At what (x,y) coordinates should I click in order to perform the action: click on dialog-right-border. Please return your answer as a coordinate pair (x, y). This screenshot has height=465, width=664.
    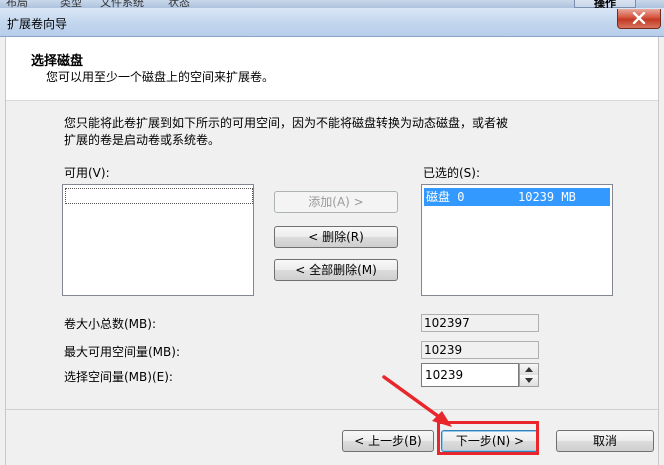
    Looking at the image, I should click on (658, 251).